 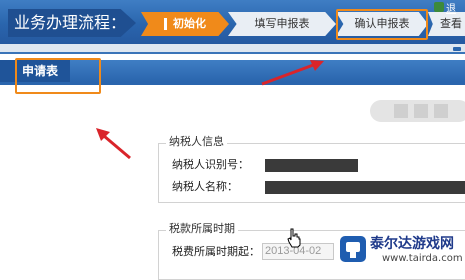 I want to click on step-marker, so click(x=165, y=24).